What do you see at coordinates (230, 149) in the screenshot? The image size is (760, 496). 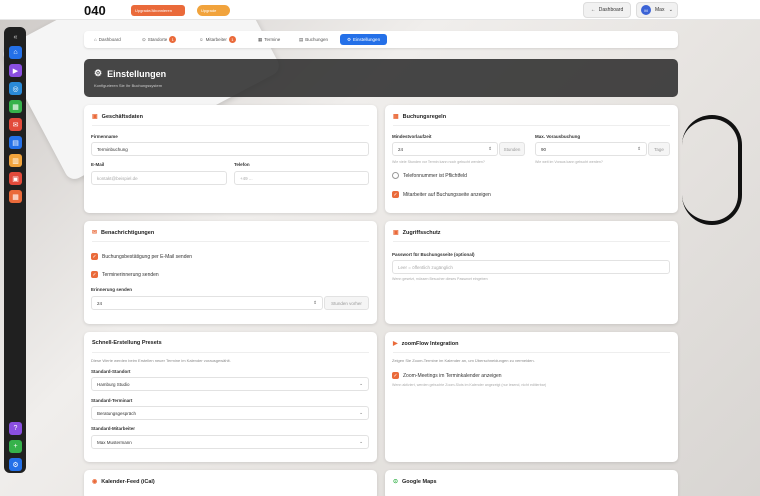 I see `company-name-input: Terminbuchung` at bounding box center [230, 149].